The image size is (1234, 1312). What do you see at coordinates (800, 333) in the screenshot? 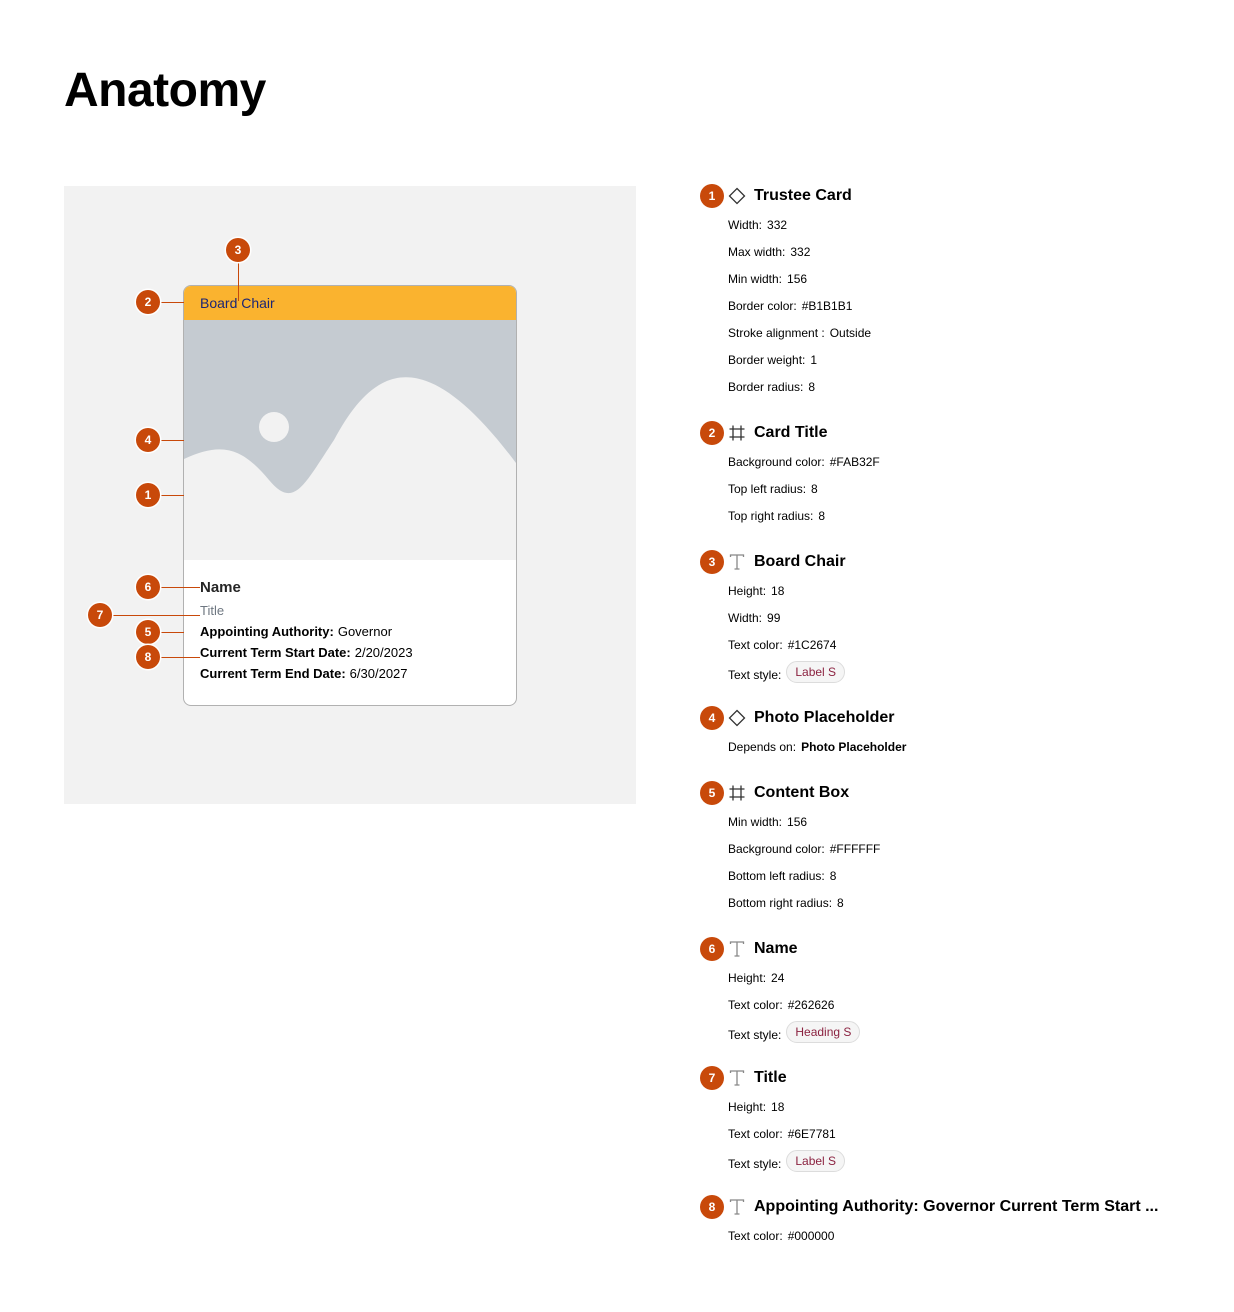
I see `spec-property: Stroke alignment : Outside` at bounding box center [800, 333].